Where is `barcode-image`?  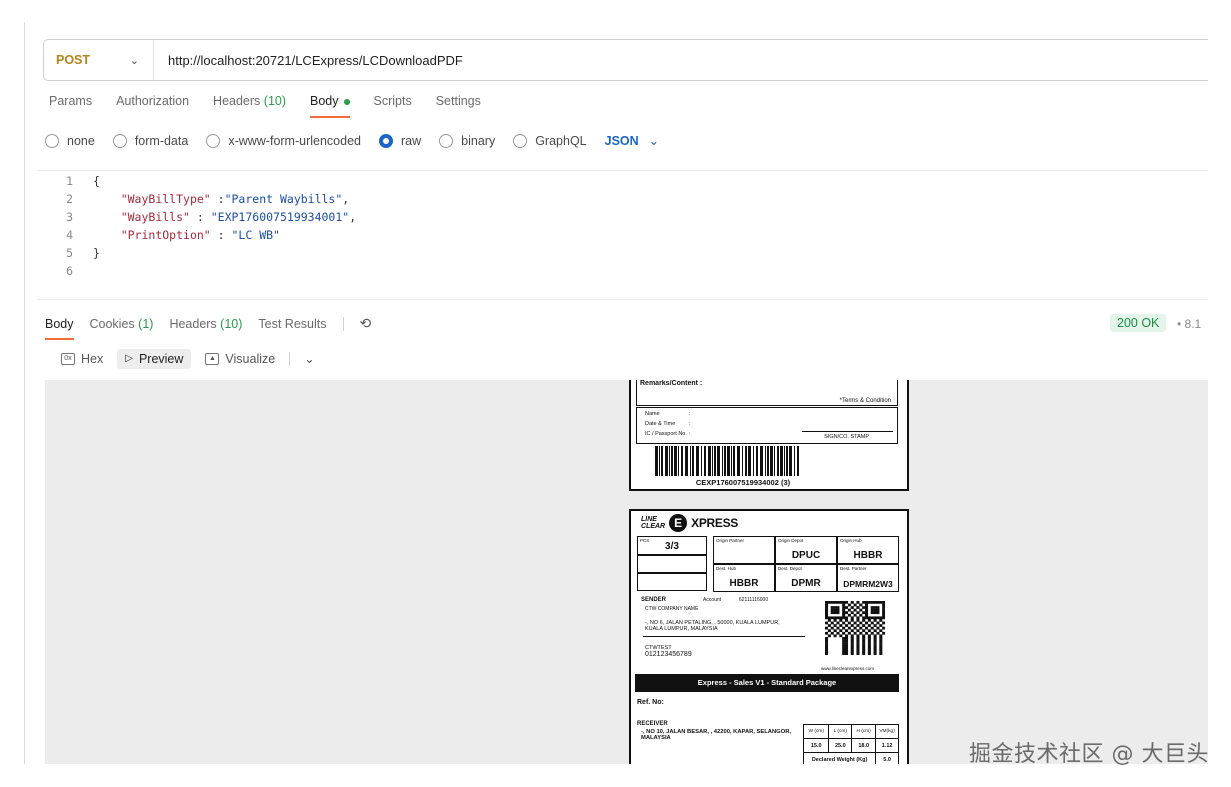 barcode-image is located at coordinates (727, 461).